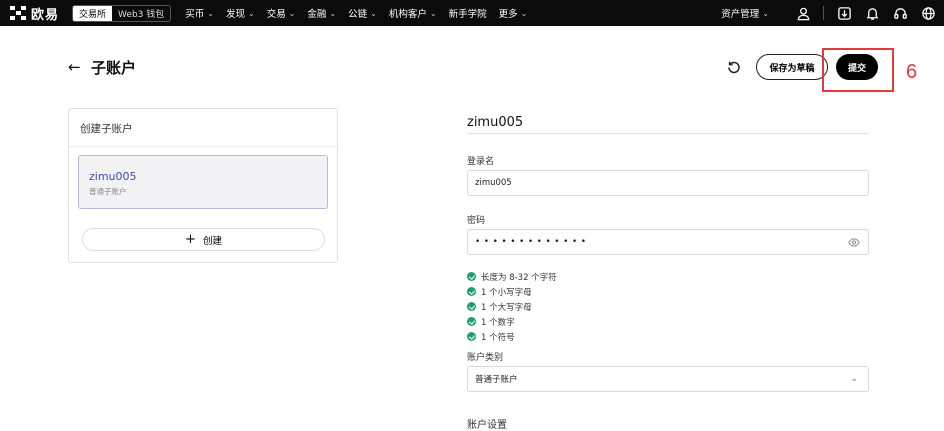 The width and height of the screenshot is (944, 431). I want to click on brand-logo: 欧易, so click(34, 13).